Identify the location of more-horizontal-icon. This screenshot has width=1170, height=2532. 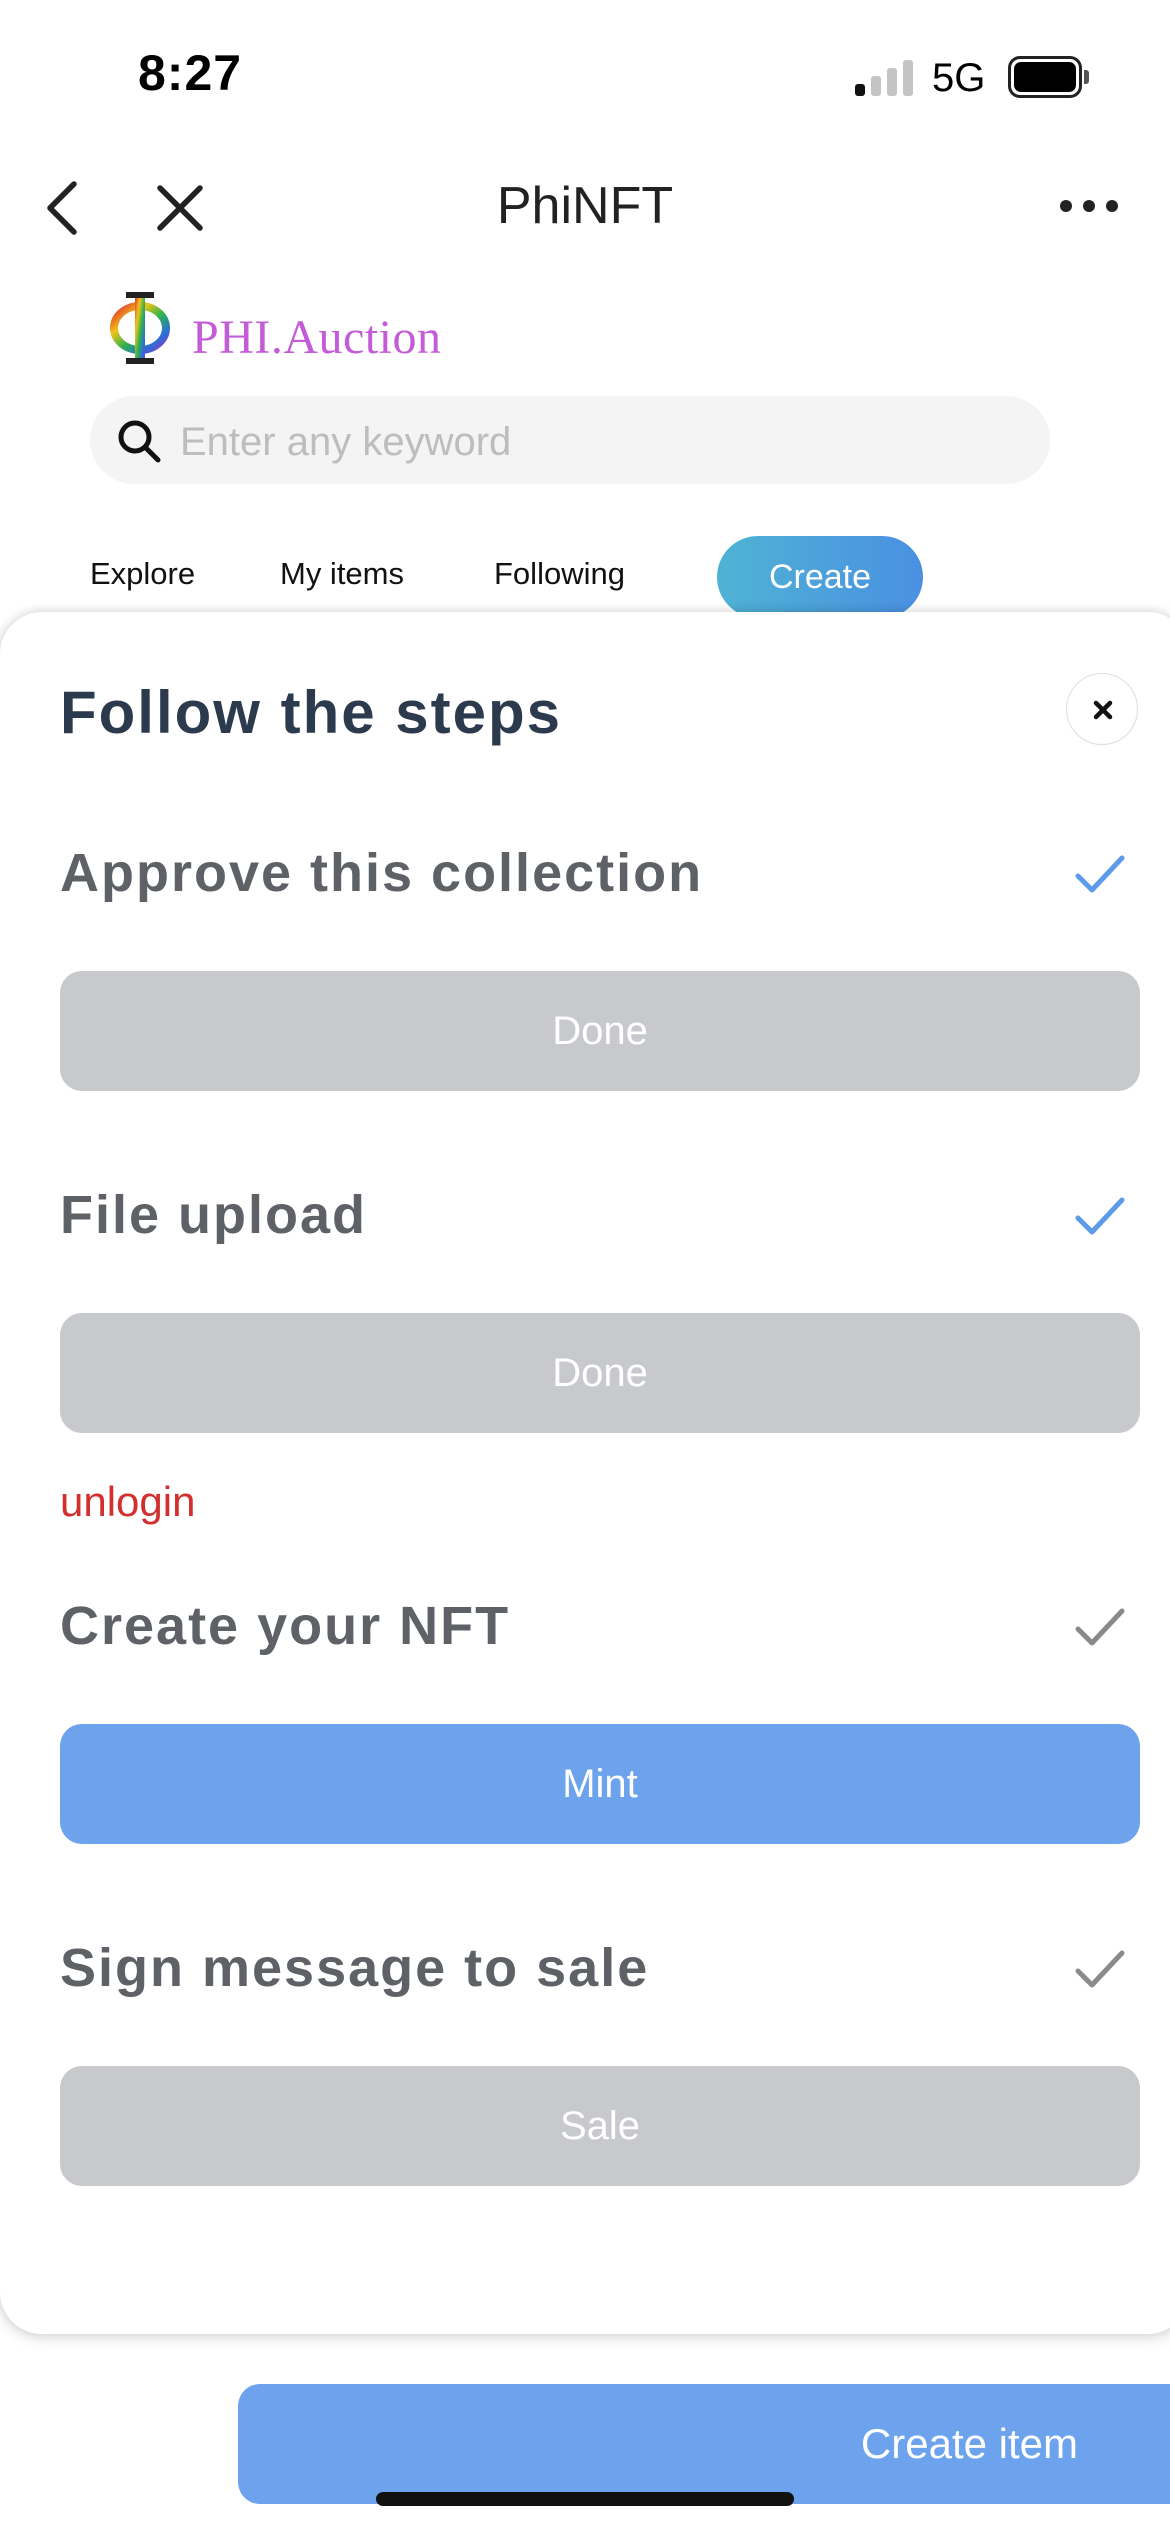
(1089, 206).